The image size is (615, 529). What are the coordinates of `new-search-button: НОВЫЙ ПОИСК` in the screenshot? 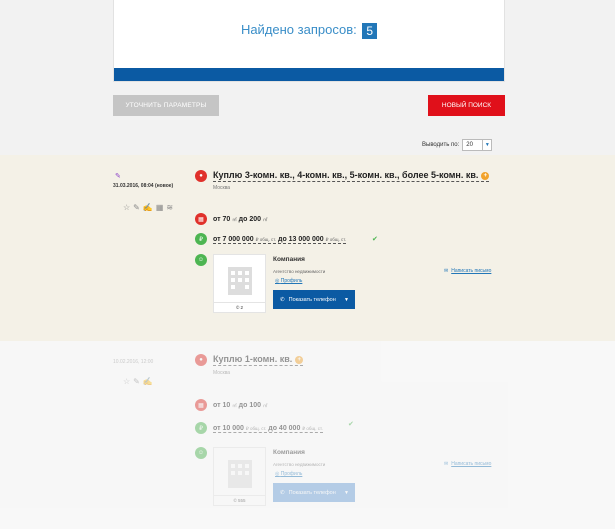 It's located at (466, 105).